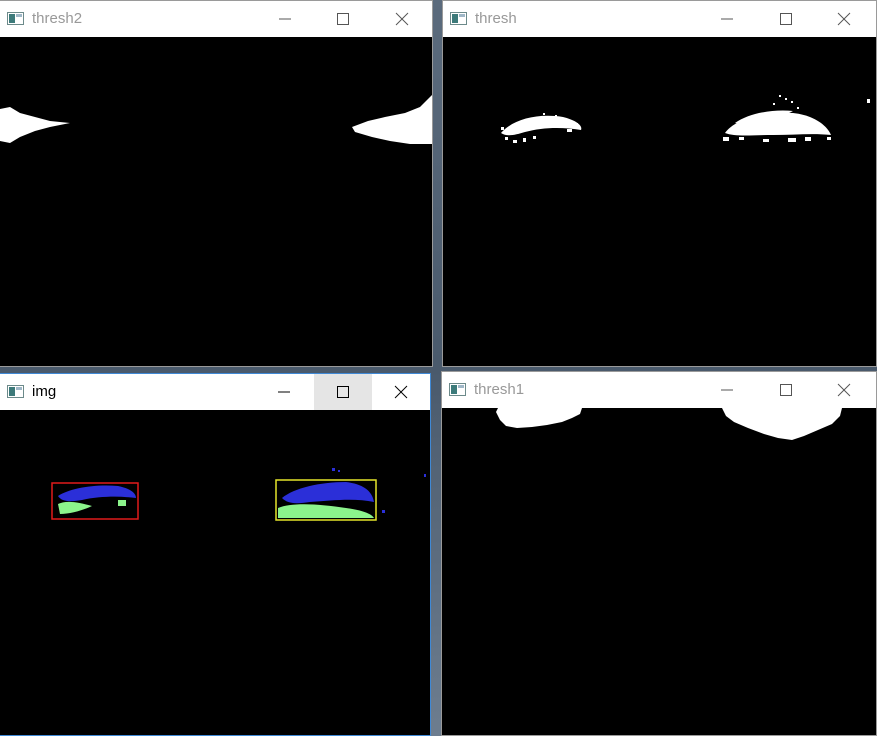 The image size is (877, 736). I want to click on window-title: thresh1, so click(499, 389).